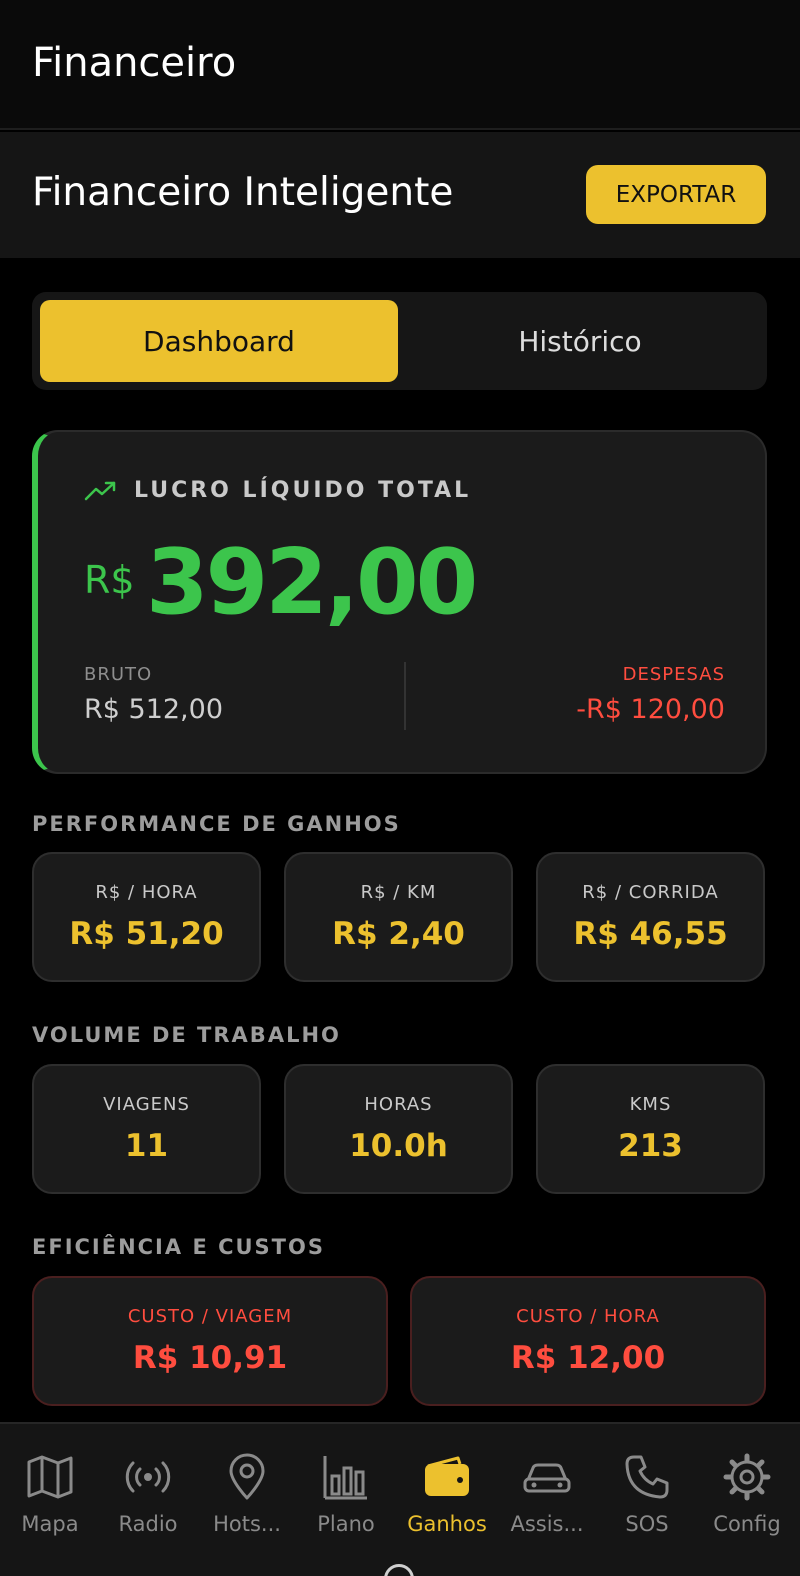 This screenshot has width=800, height=1576. I want to click on app-title: Financeiro, so click(134, 63).